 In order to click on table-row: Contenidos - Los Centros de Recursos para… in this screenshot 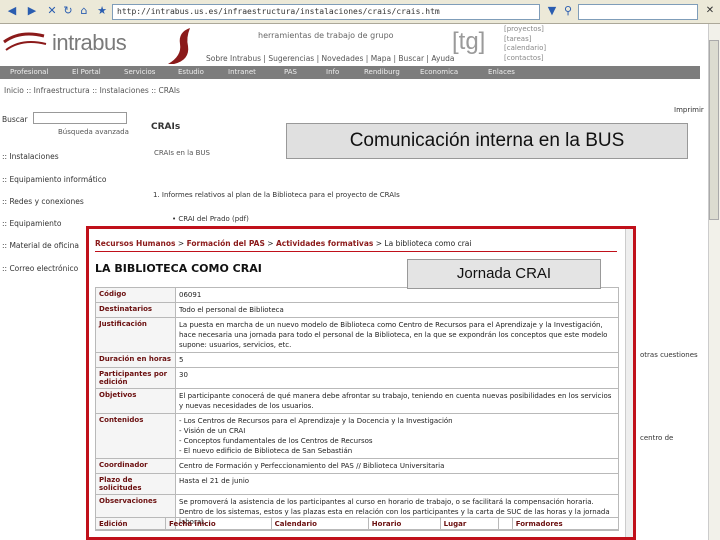, I will do `click(357, 436)`.